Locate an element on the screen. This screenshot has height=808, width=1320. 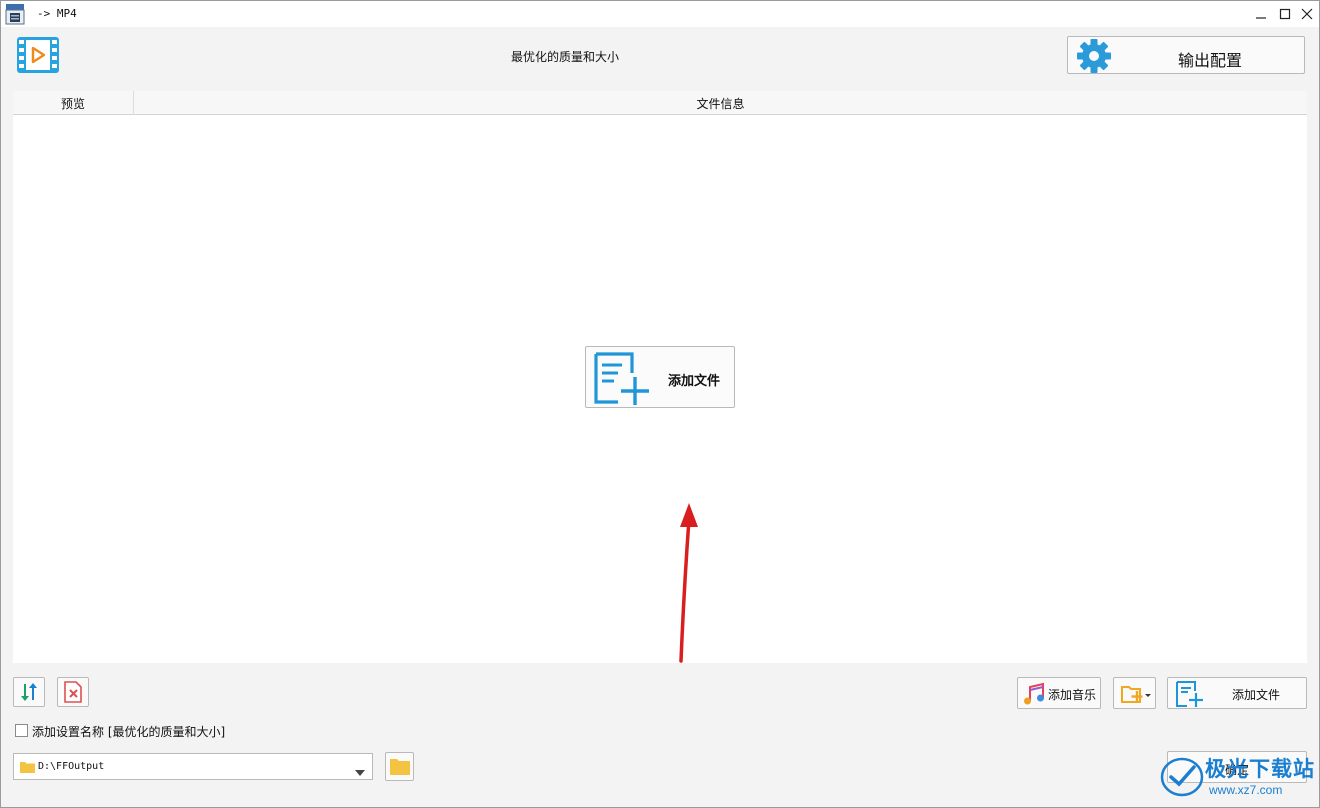
add-folder-icon is located at coordinates (1136, 695).